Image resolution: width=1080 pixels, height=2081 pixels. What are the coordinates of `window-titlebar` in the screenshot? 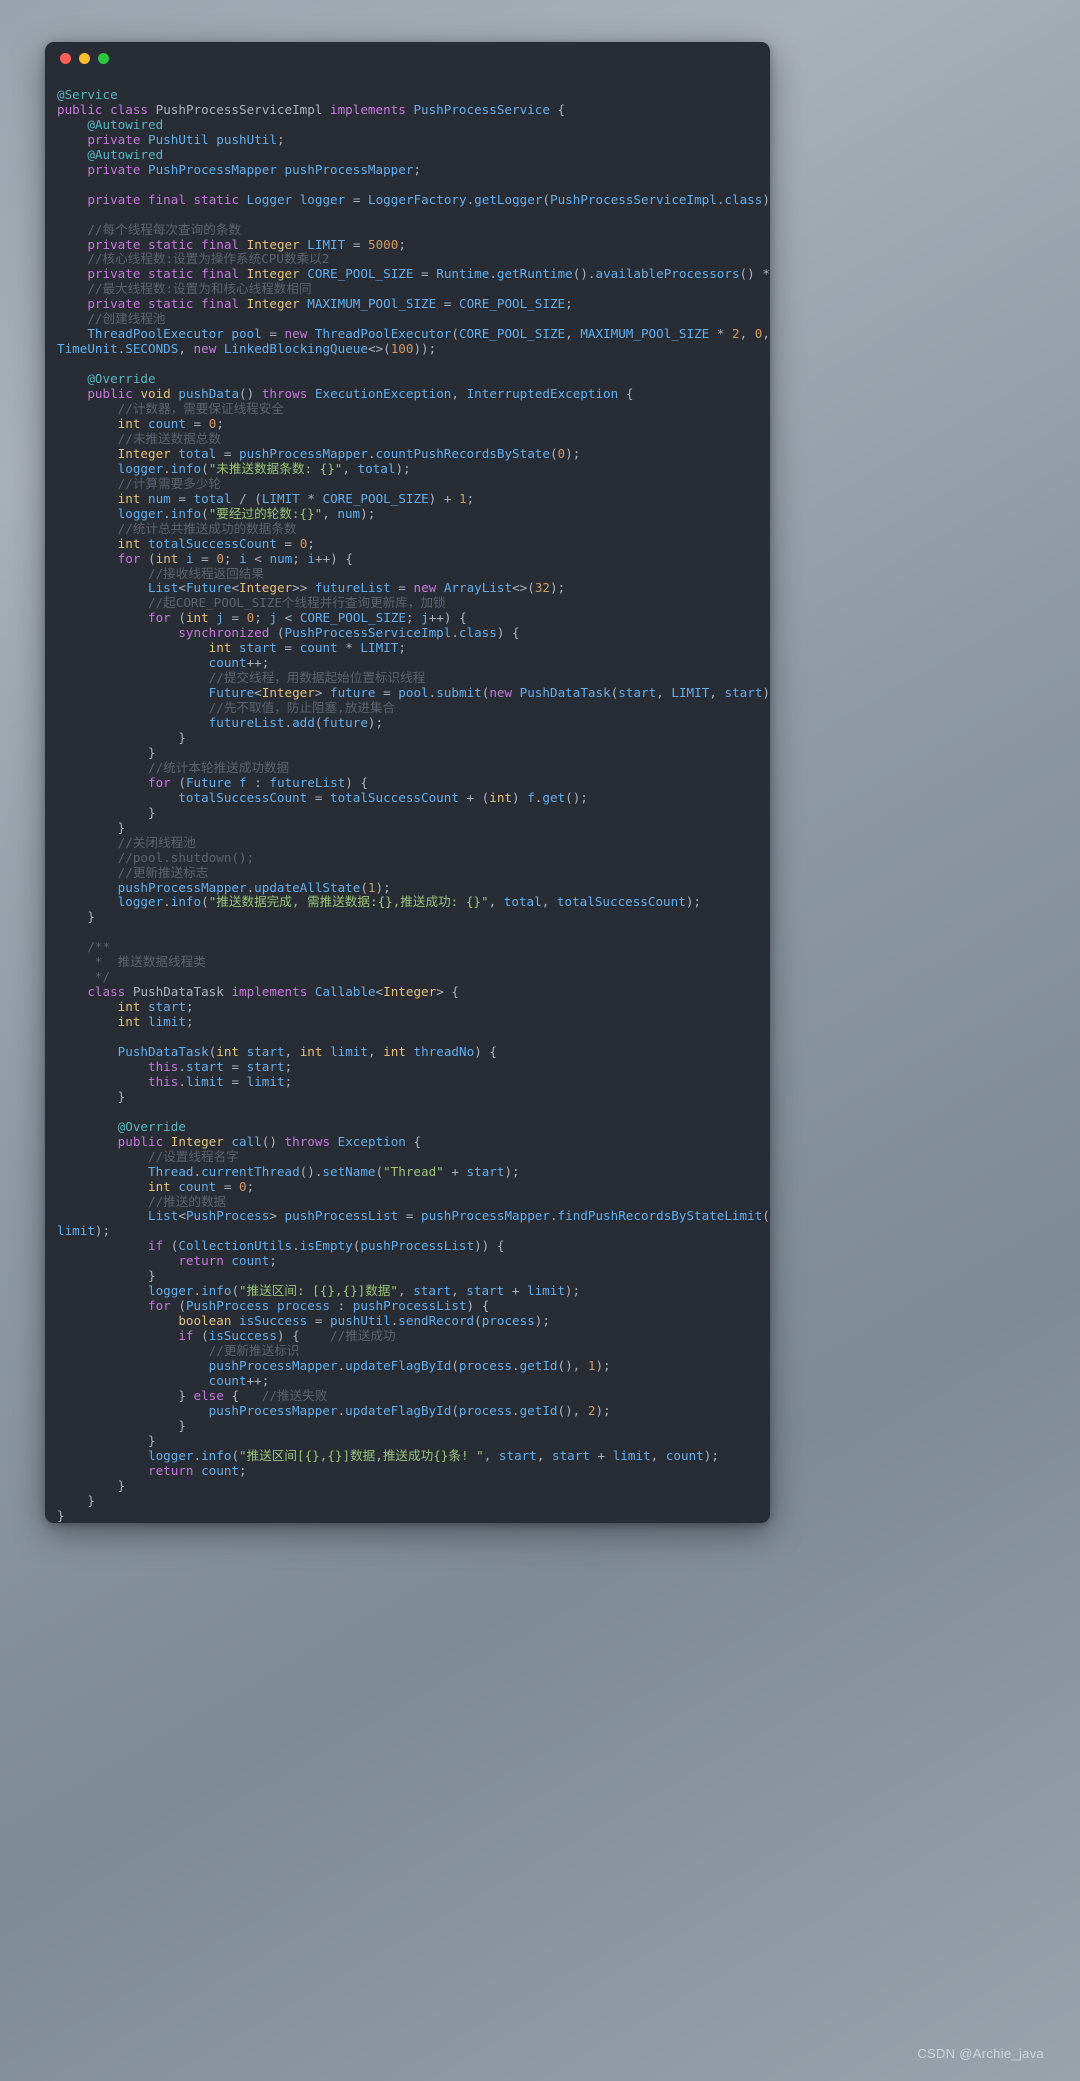 It's located at (407, 58).